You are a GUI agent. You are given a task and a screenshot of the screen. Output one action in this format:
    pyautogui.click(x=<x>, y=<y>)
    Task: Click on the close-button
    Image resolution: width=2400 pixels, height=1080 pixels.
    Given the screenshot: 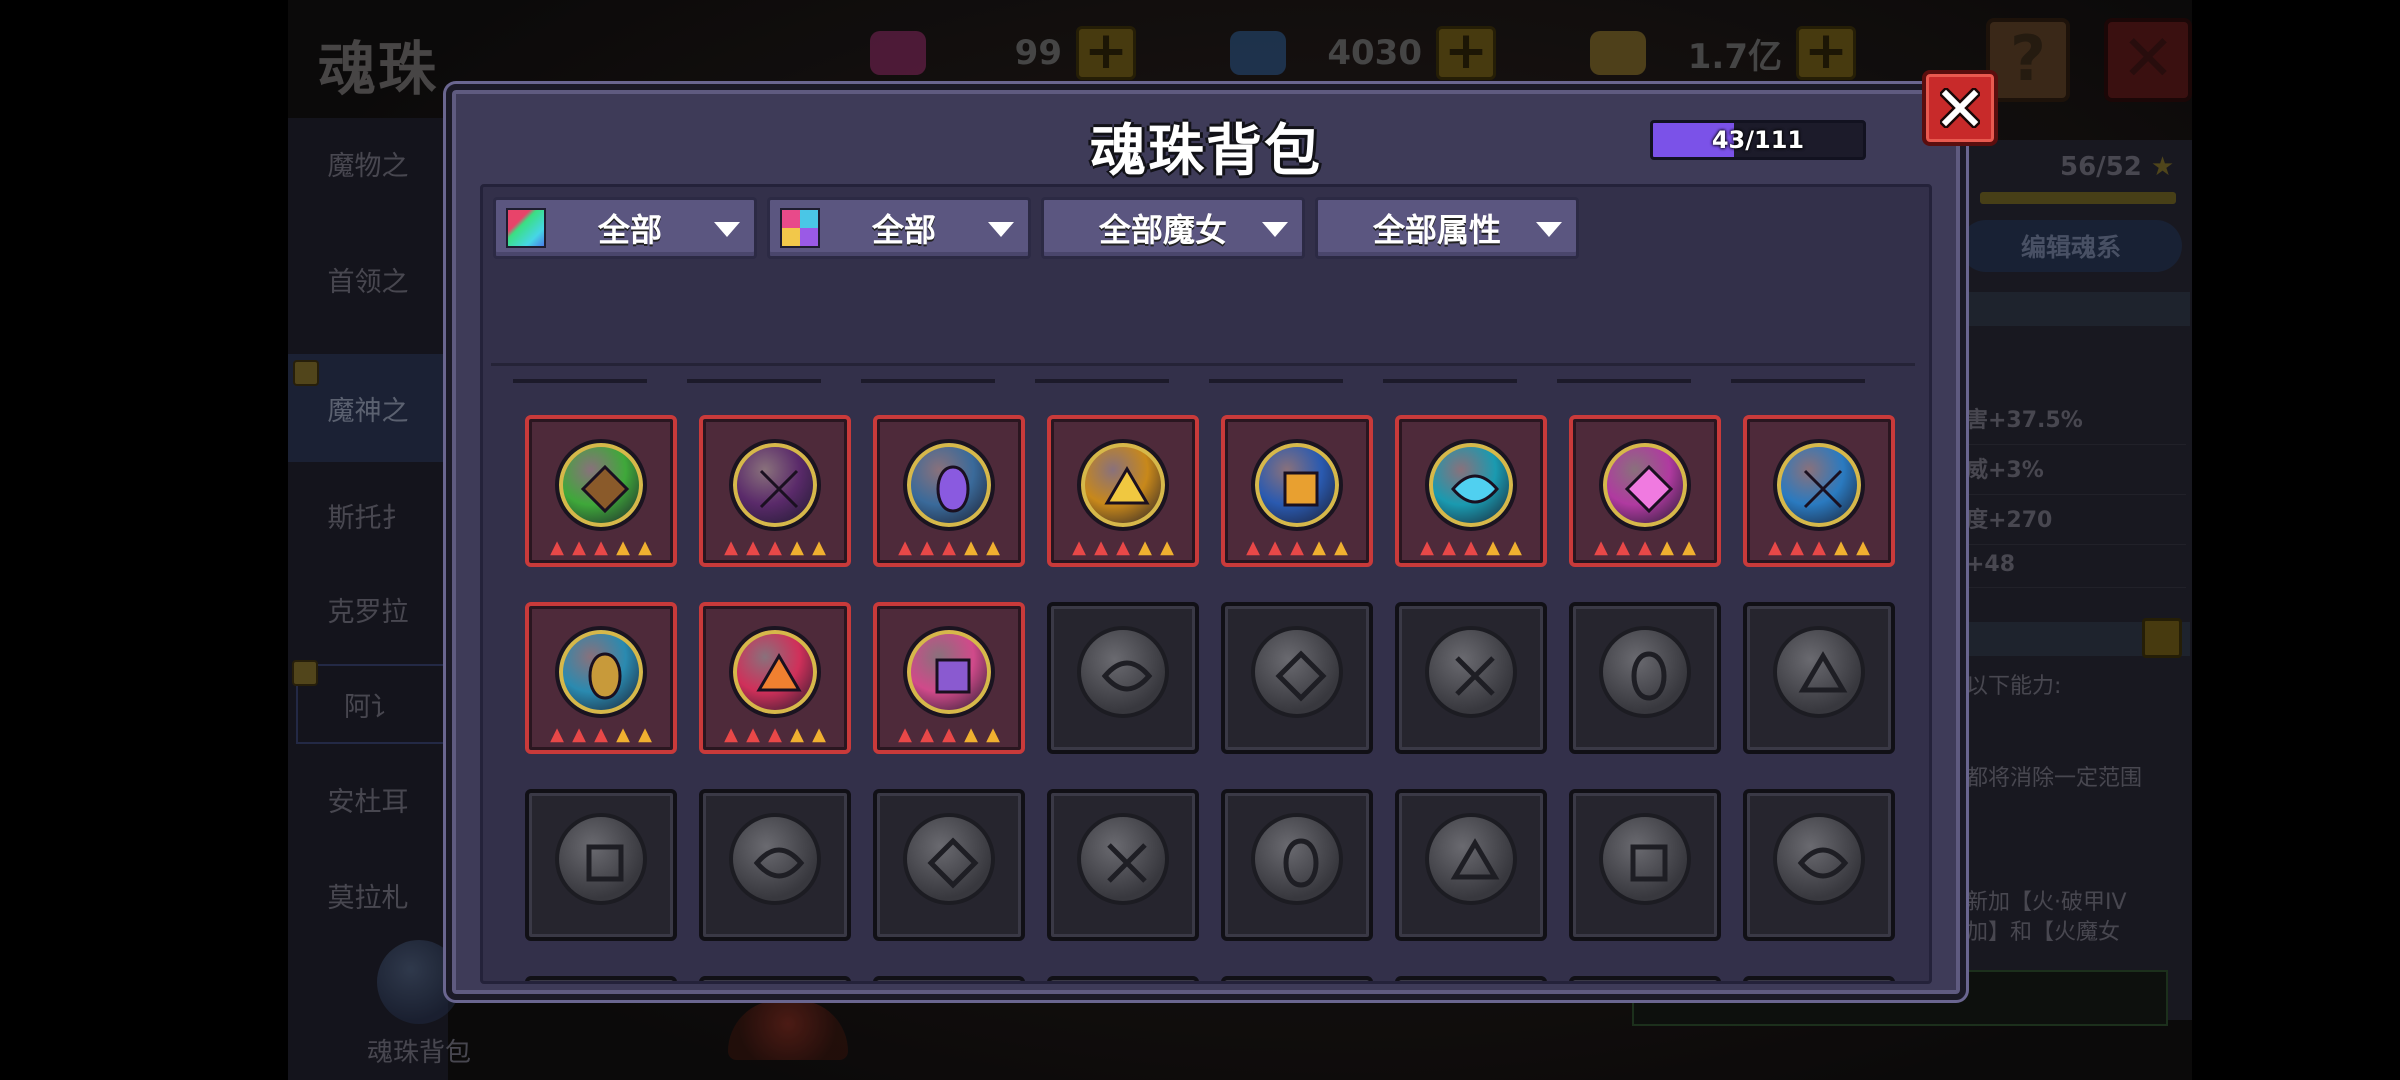 What is the action you would take?
    pyautogui.click(x=1960, y=108)
    